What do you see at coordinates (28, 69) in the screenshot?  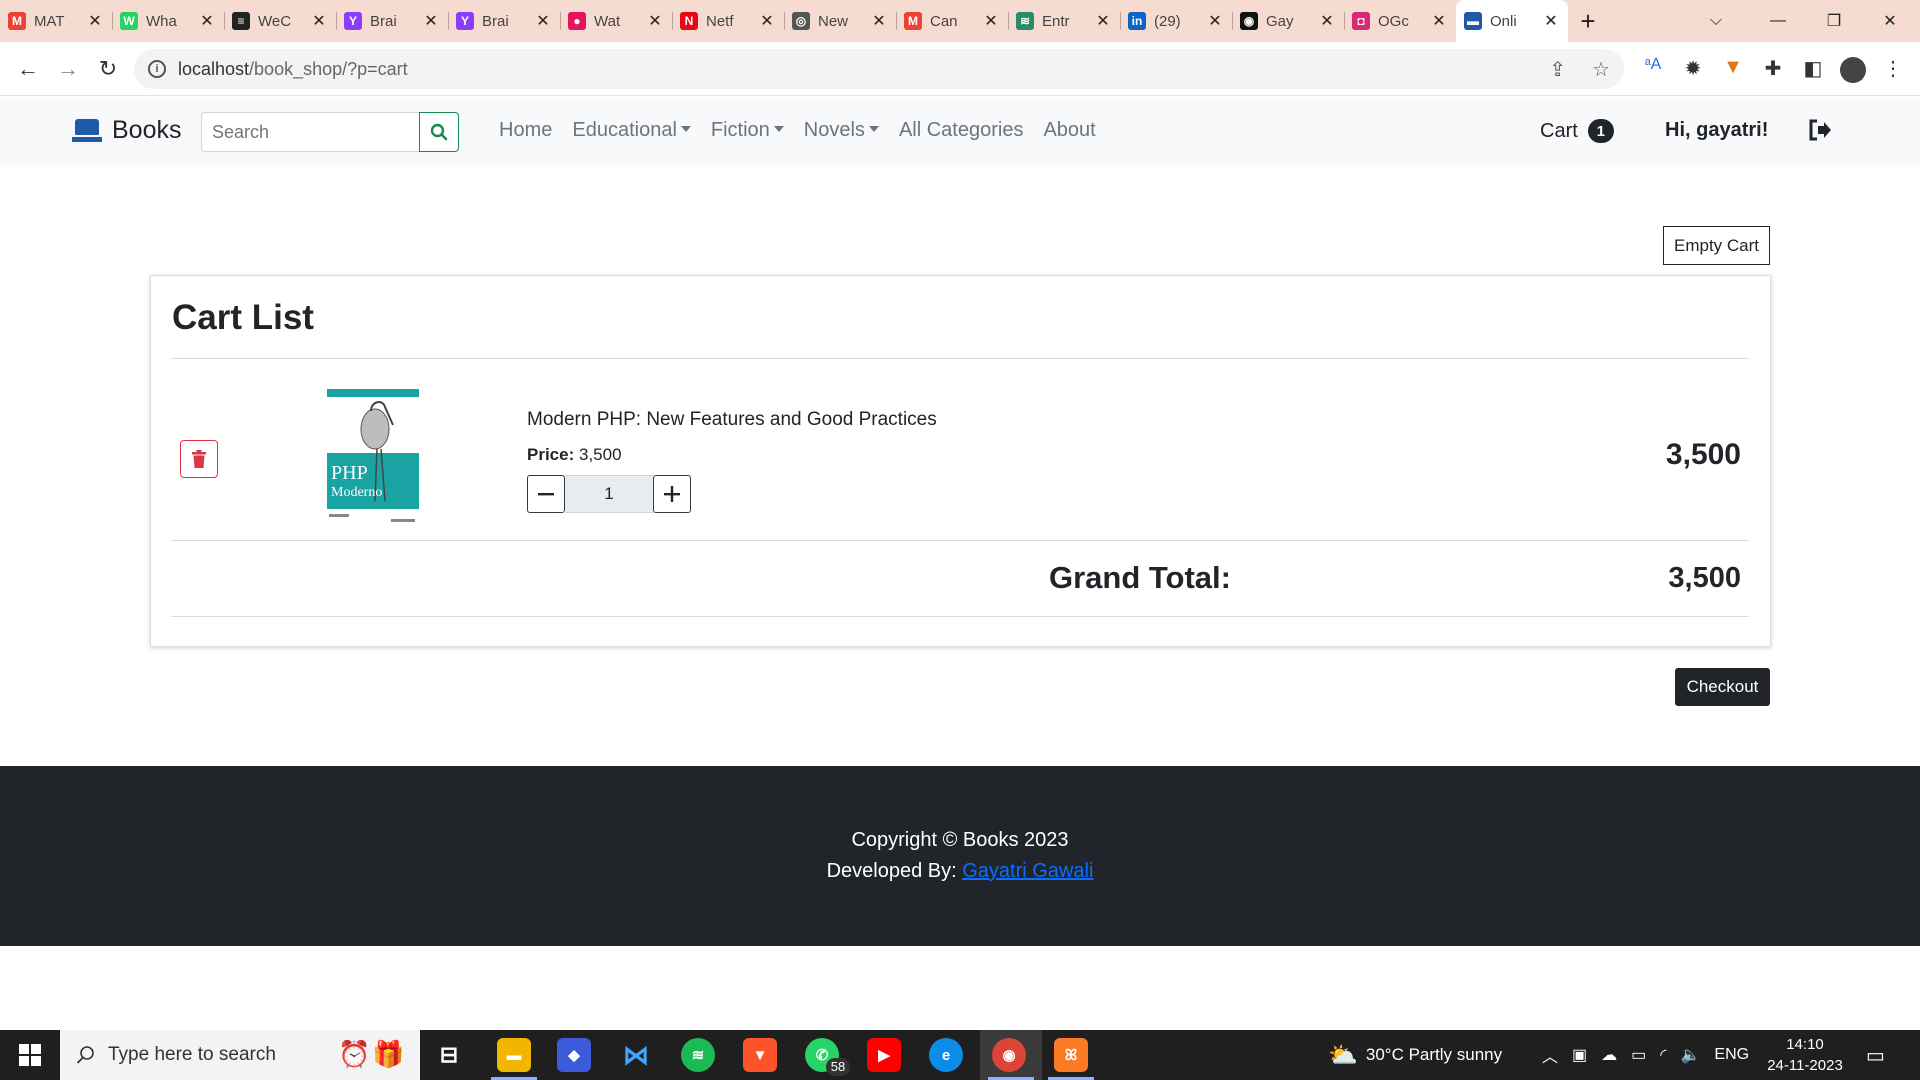 I see `back-icon: ←` at bounding box center [28, 69].